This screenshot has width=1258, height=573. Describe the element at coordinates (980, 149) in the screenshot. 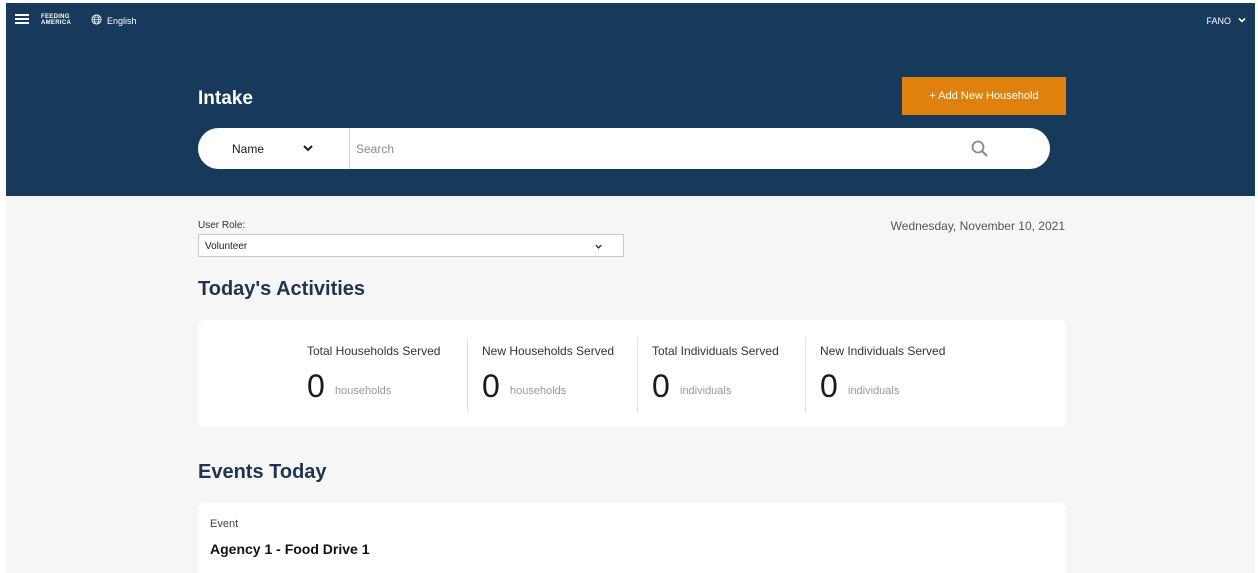

I see `search-icon` at that location.